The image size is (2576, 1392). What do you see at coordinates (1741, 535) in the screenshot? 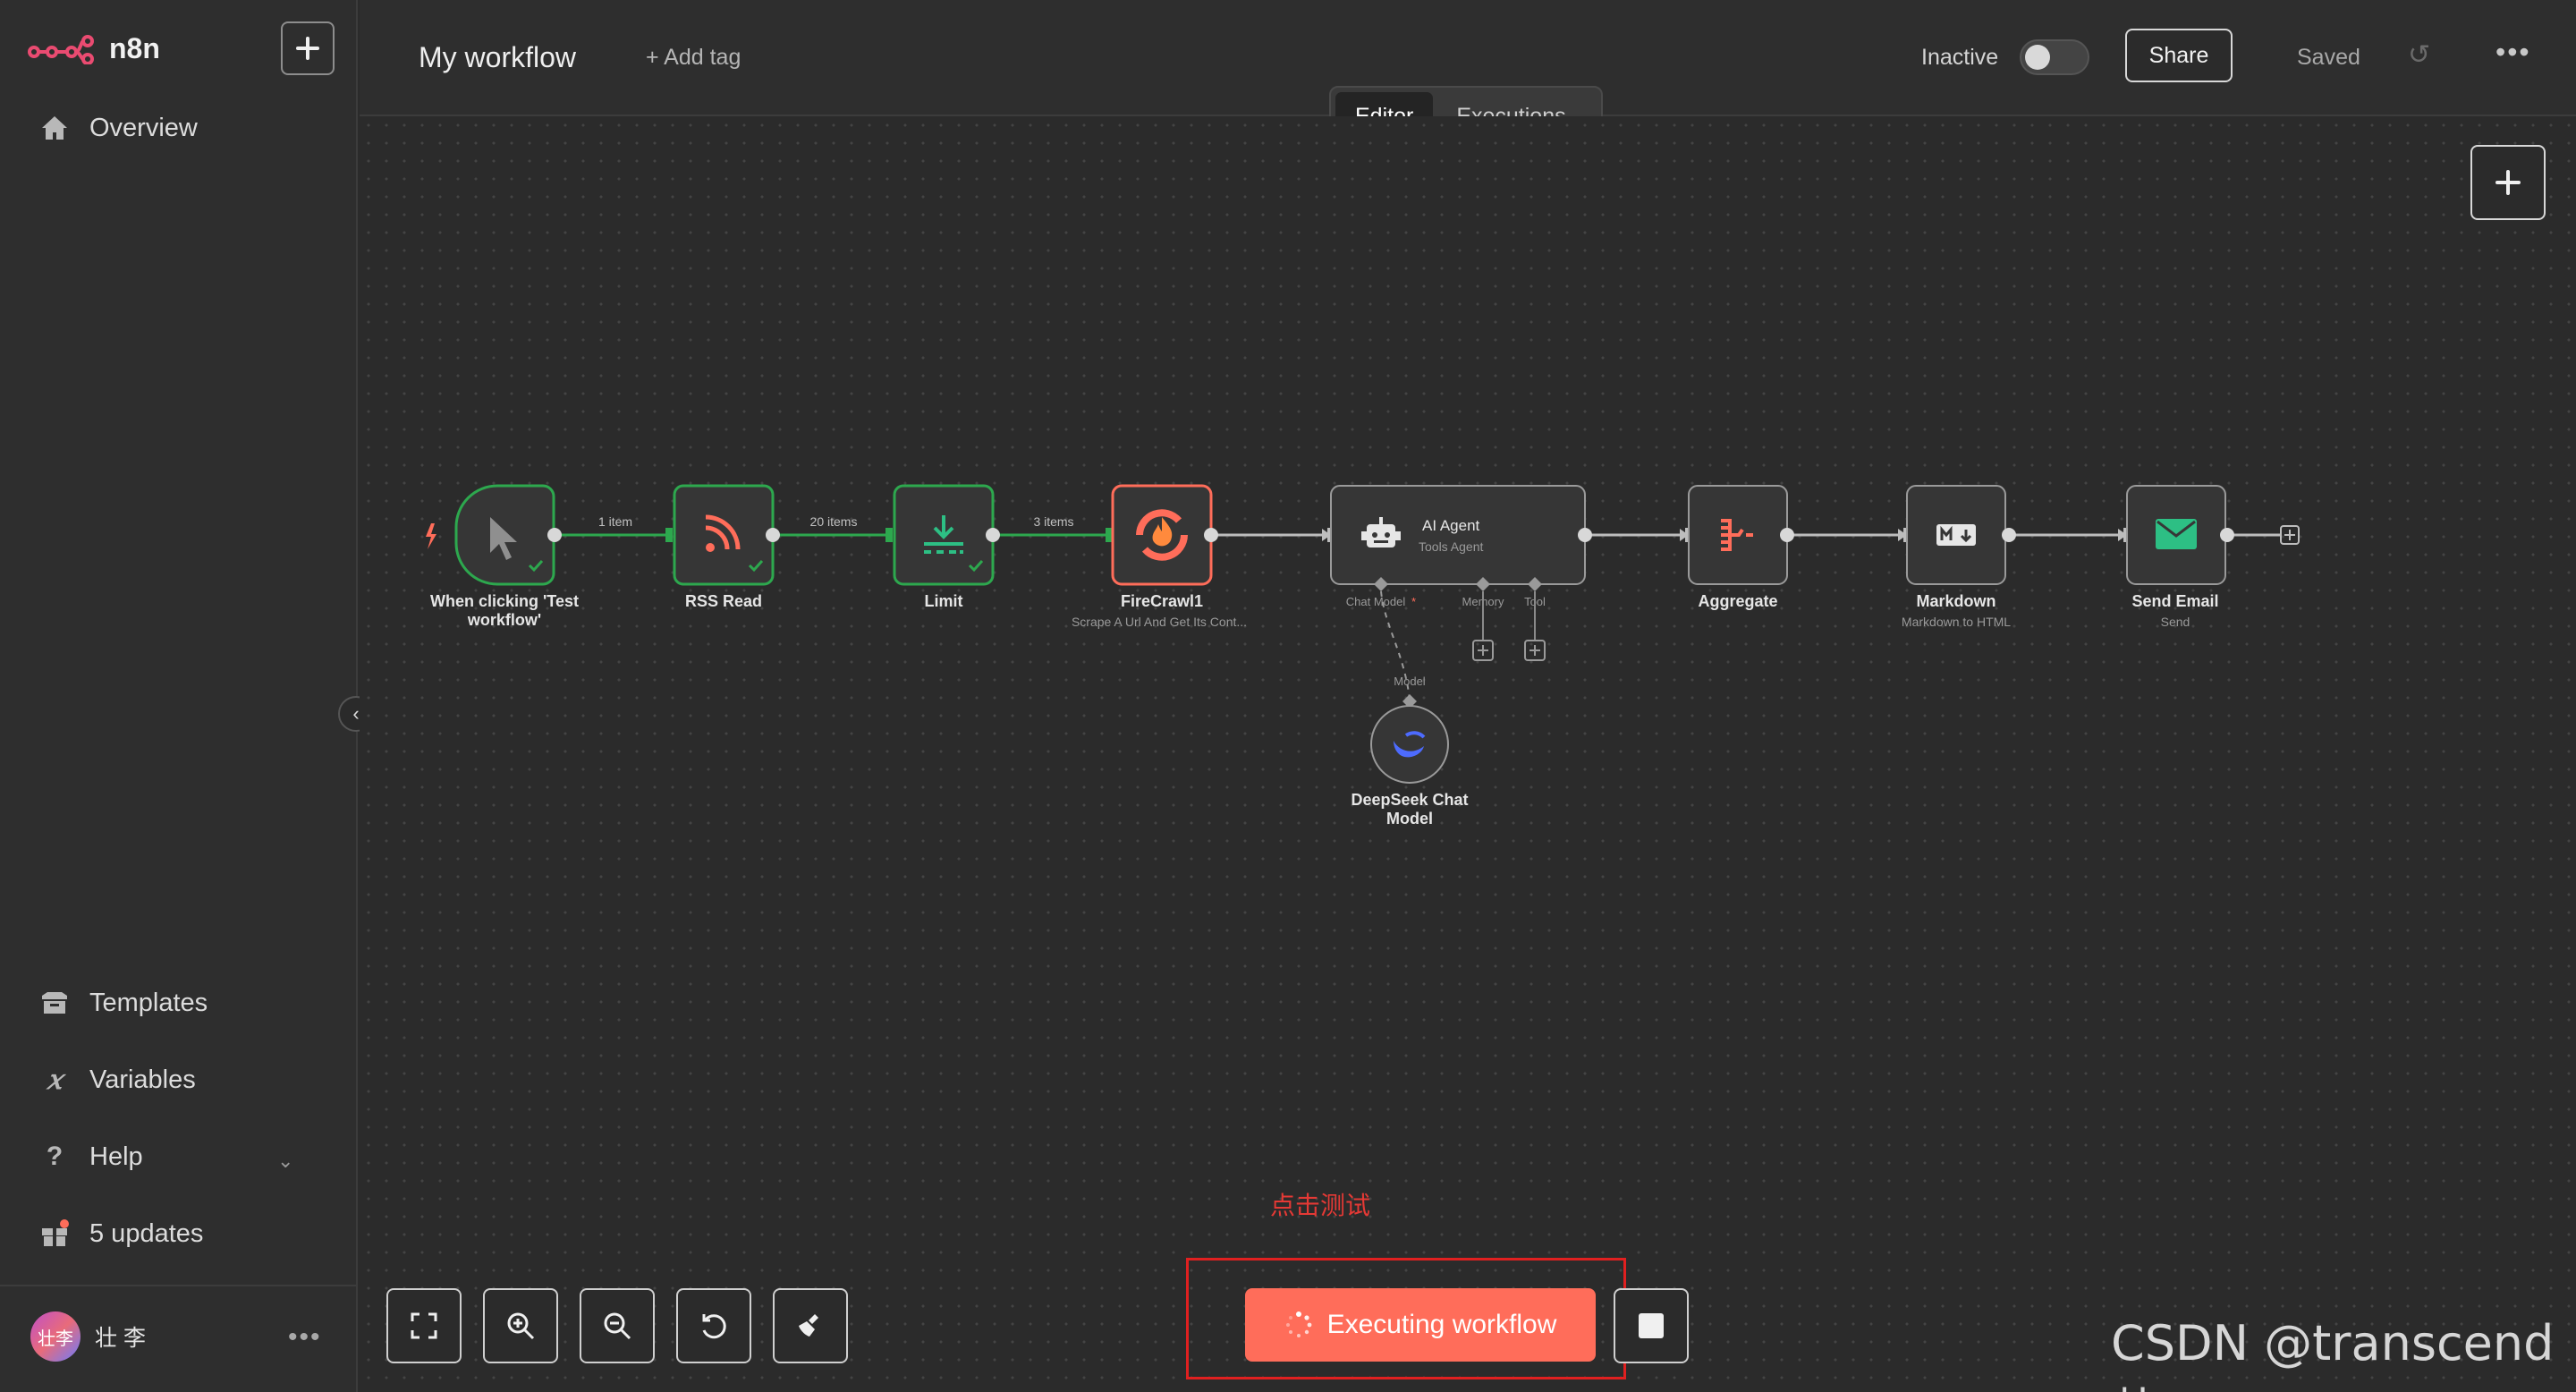
I see `node-aggregate` at bounding box center [1741, 535].